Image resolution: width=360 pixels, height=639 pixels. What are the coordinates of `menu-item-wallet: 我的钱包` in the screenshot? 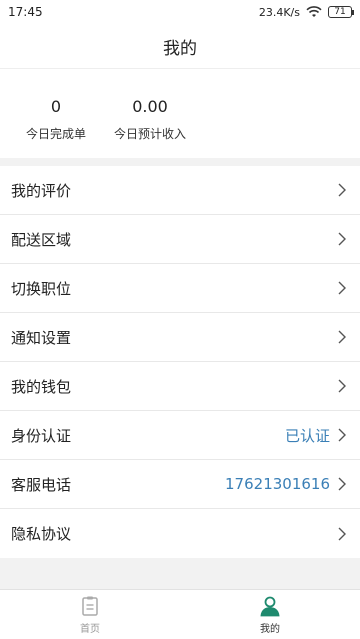 It's located at (180, 386).